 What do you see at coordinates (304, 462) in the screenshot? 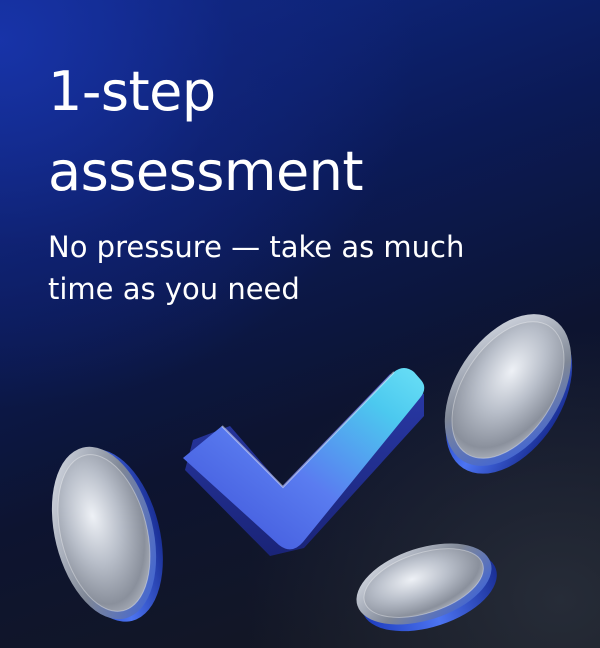
I see `checkmark-icon` at bounding box center [304, 462].